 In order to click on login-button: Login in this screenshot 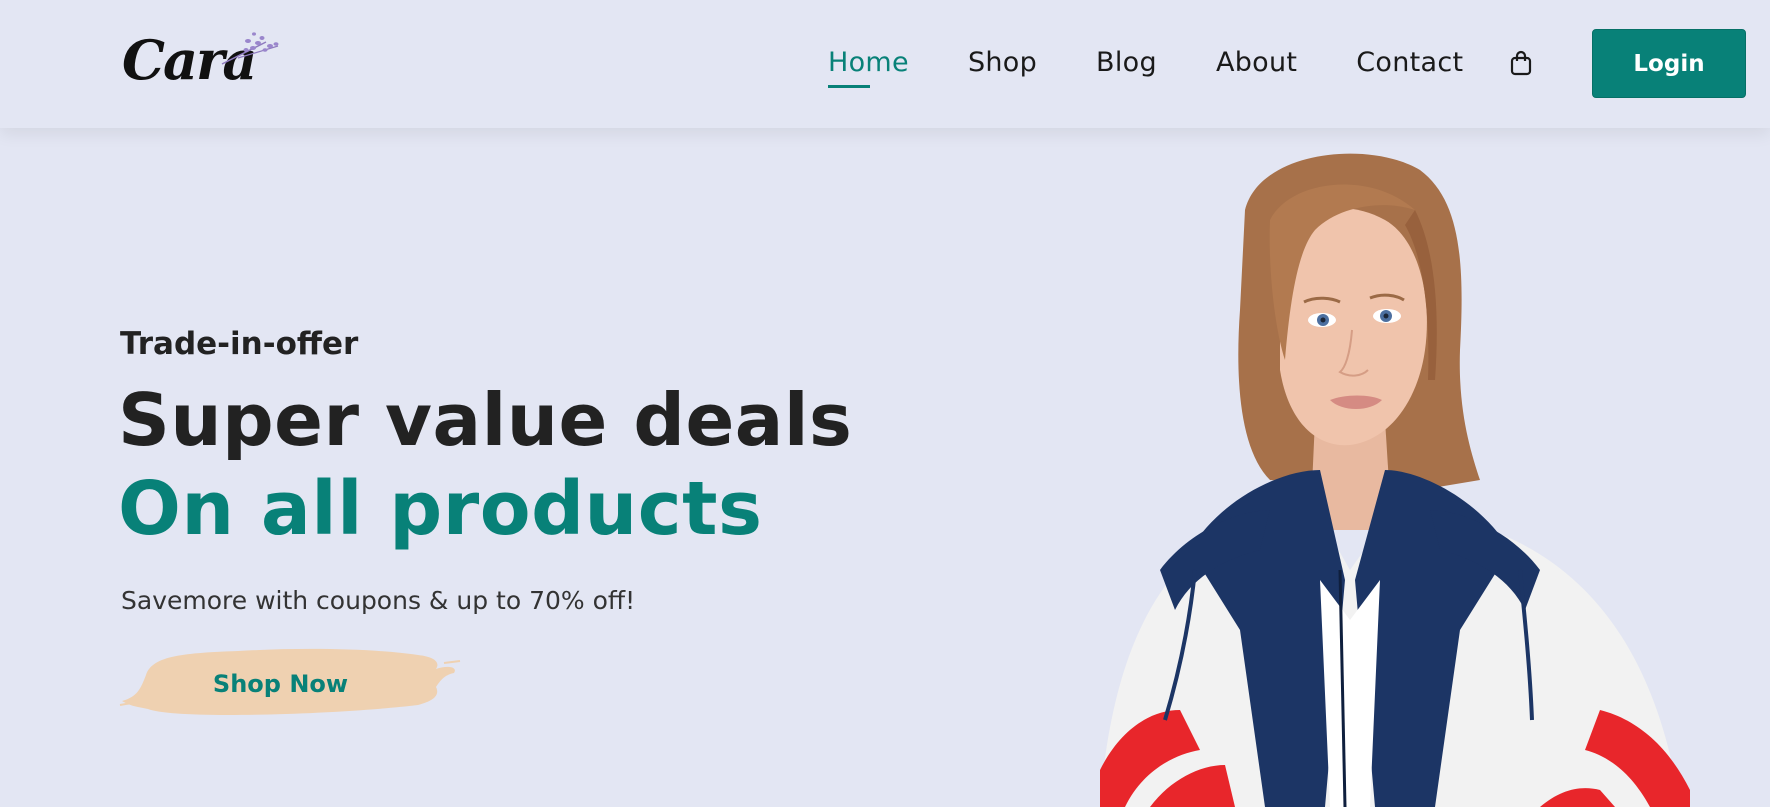, I will do `click(1669, 63)`.